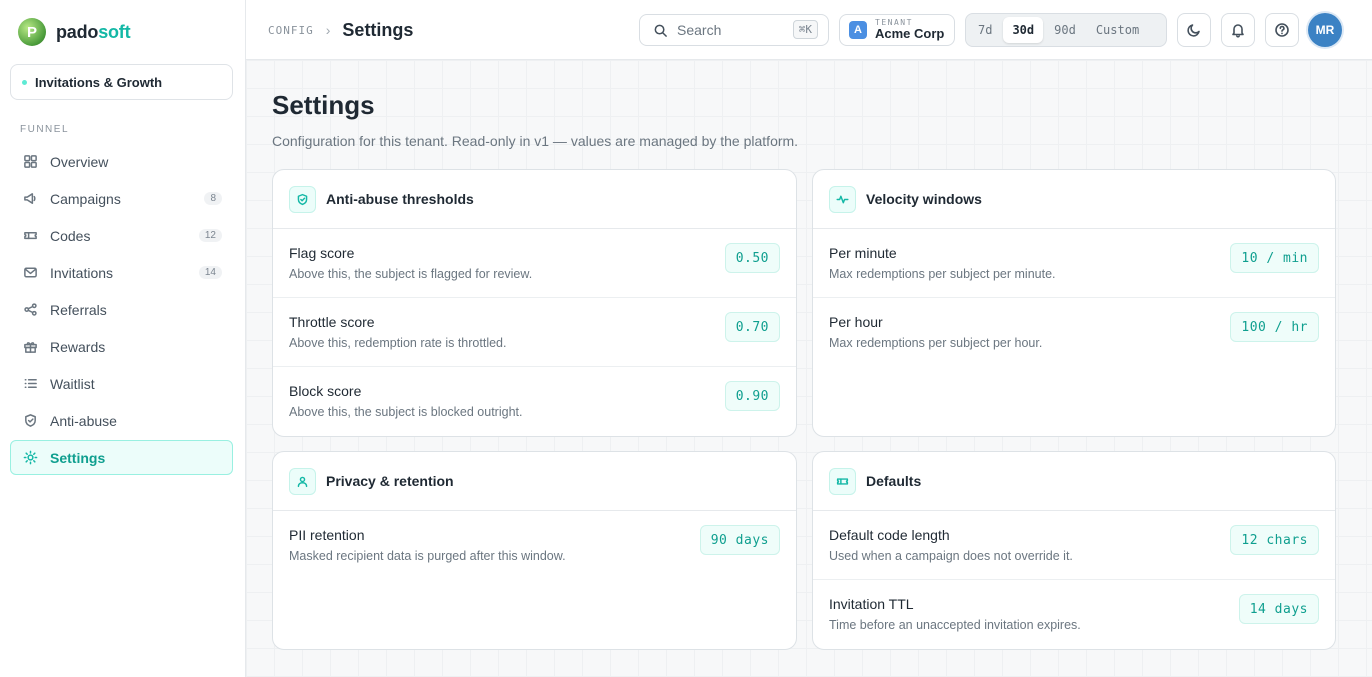 The width and height of the screenshot is (1372, 677). What do you see at coordinates (910, 34) in the screenshot?
I see `tenant-name: Acme Corp` at bounding box center [910, 34].